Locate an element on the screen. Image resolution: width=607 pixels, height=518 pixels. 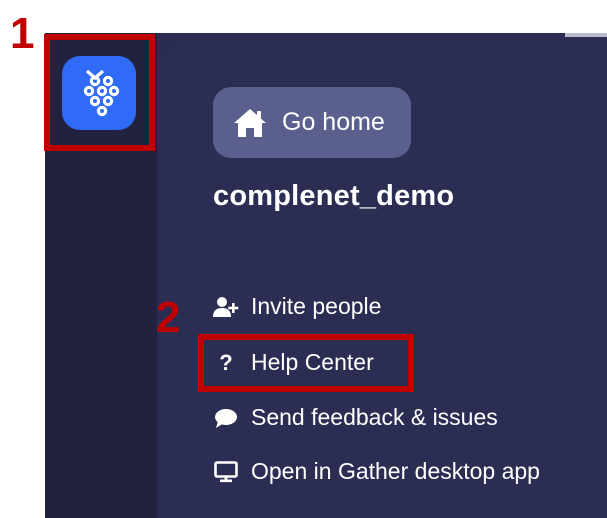
home-icon is located at coordinates (250, 123).